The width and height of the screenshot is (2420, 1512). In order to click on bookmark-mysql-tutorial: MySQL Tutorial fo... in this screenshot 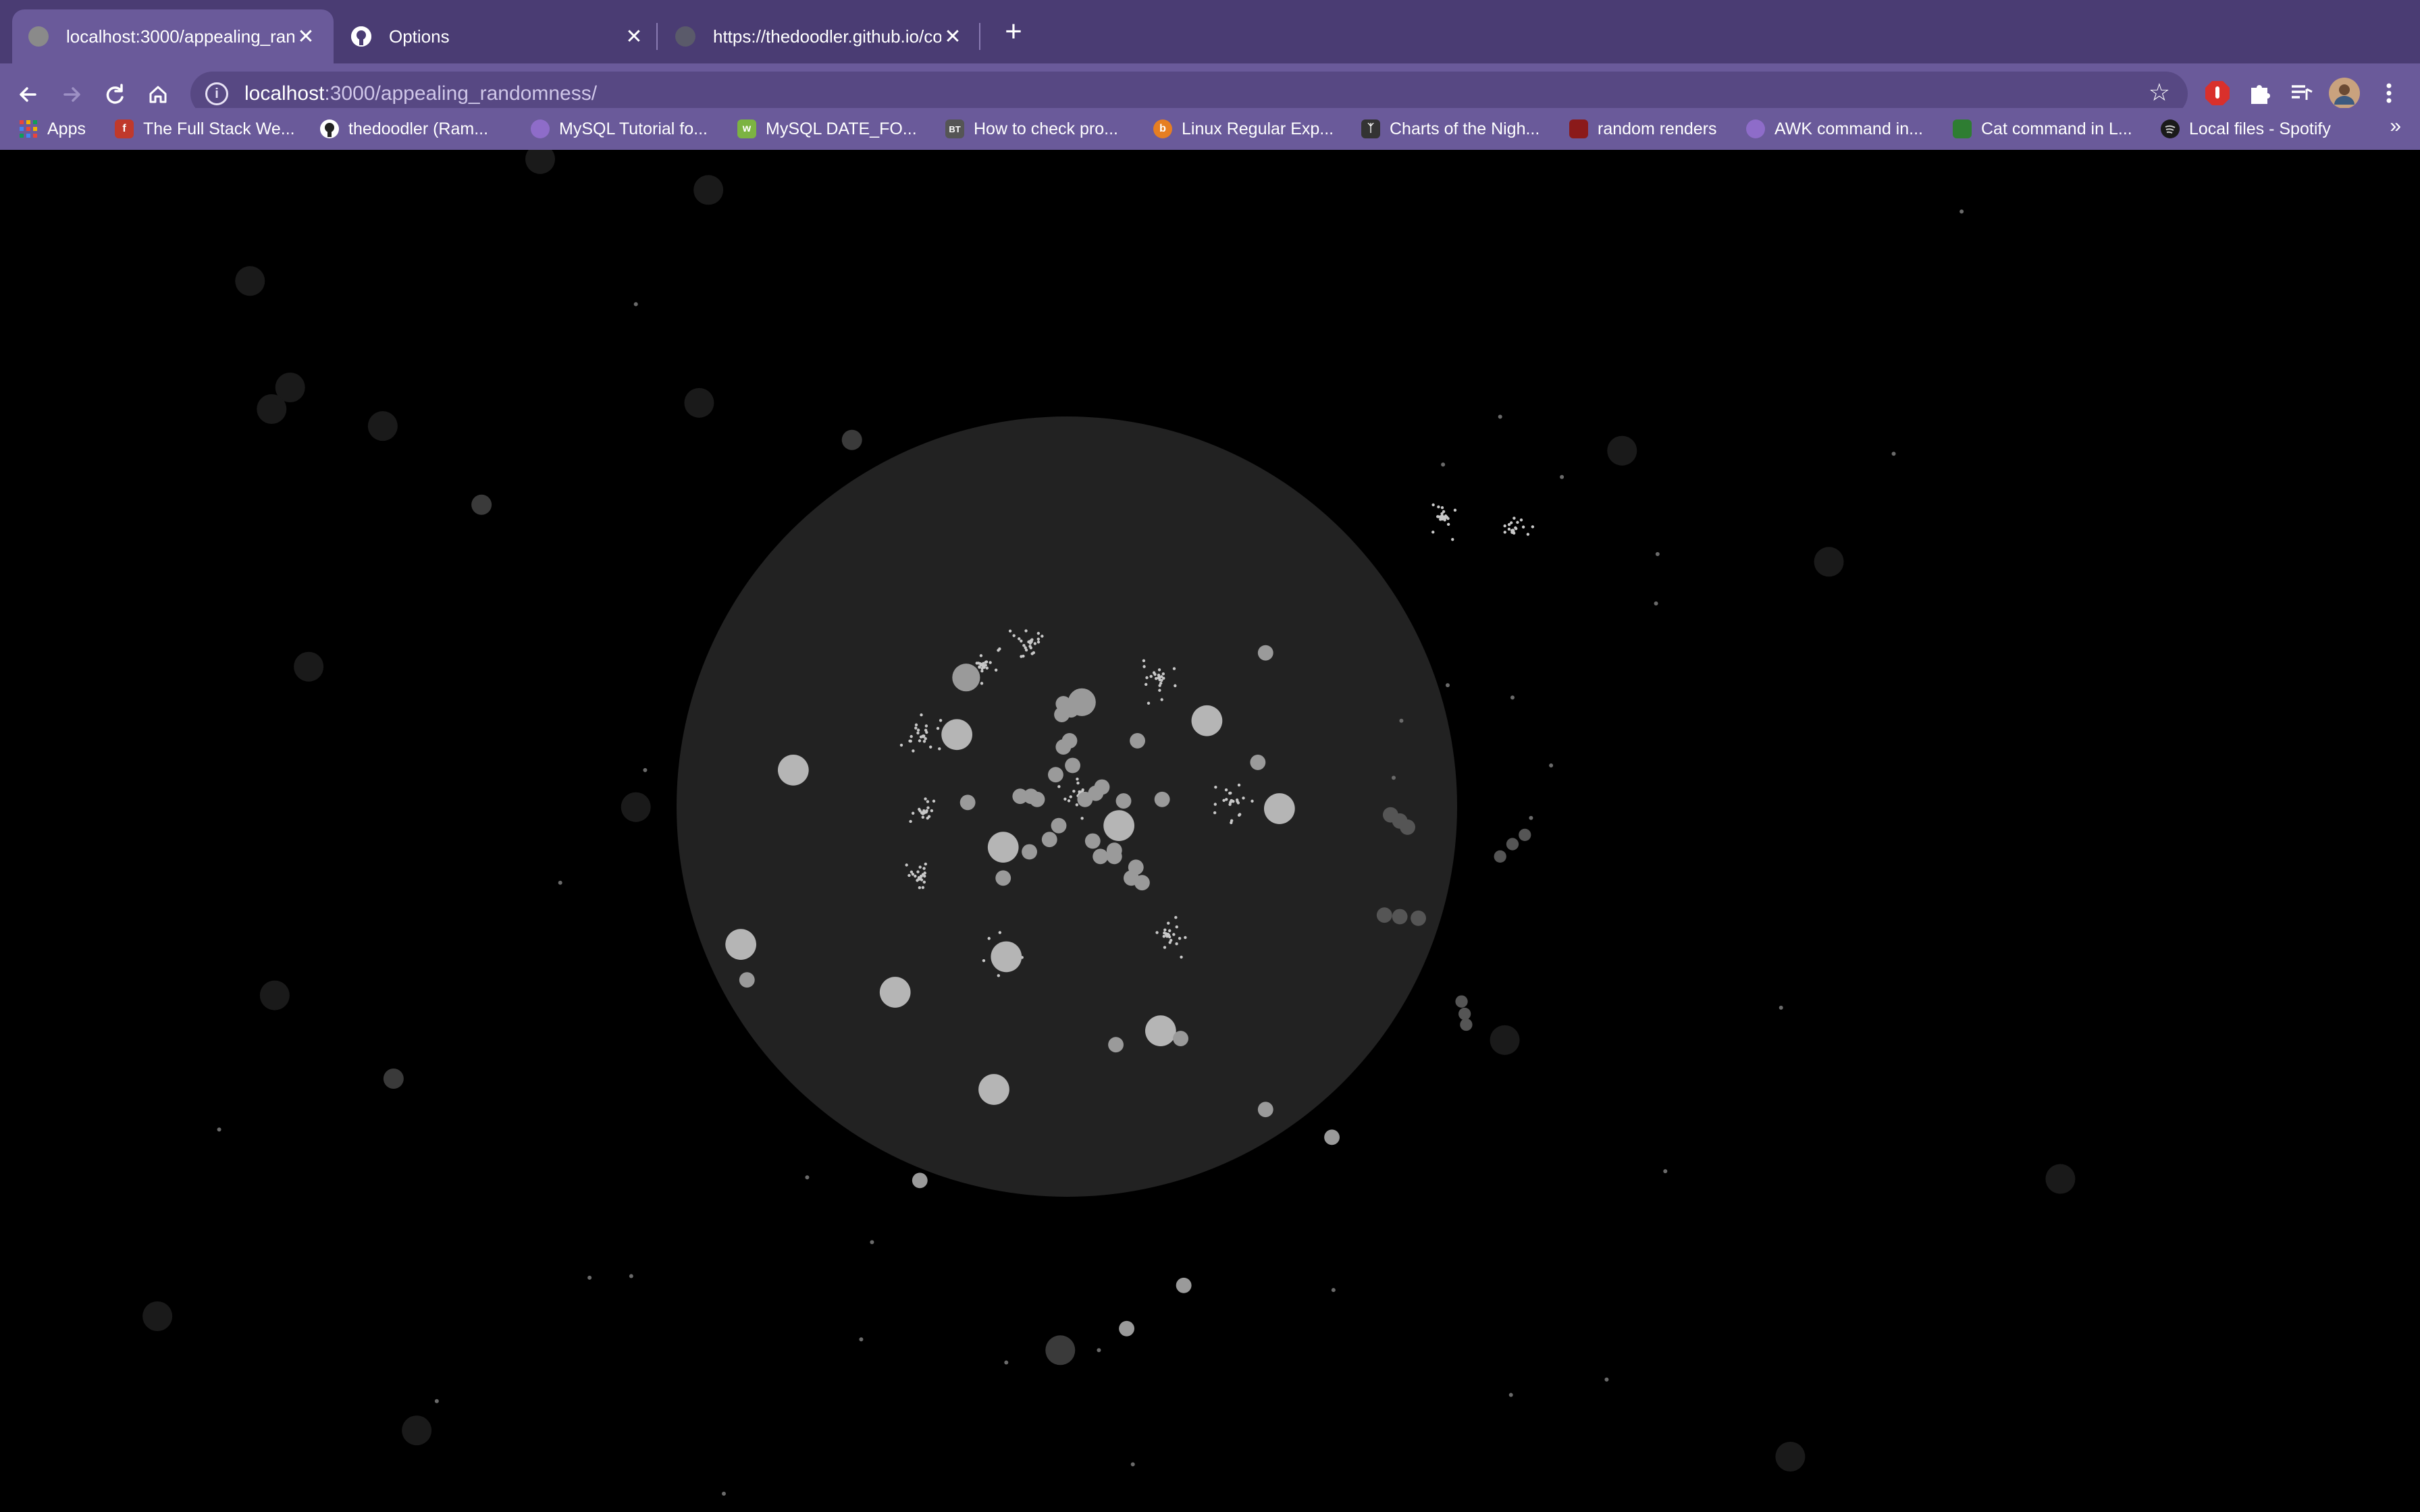, I will do `click(619, 129)`.